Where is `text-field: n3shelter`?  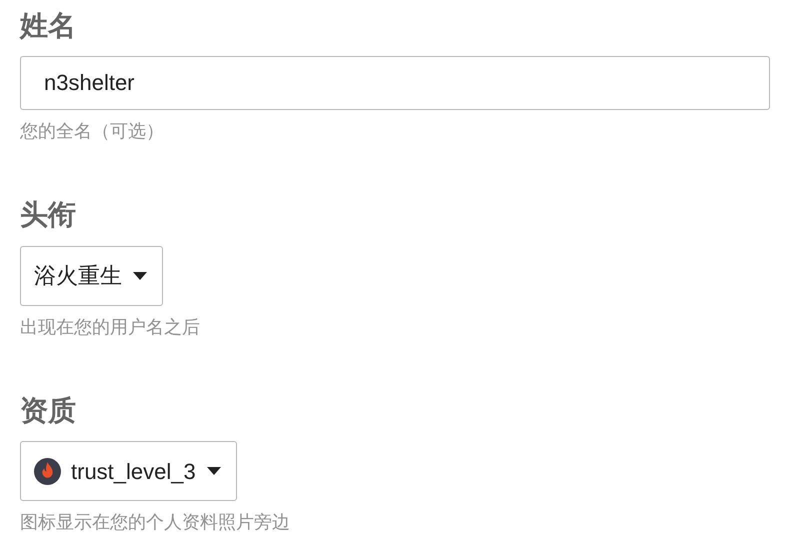
text-field: n3shelter is located at coordinates (395, 83).